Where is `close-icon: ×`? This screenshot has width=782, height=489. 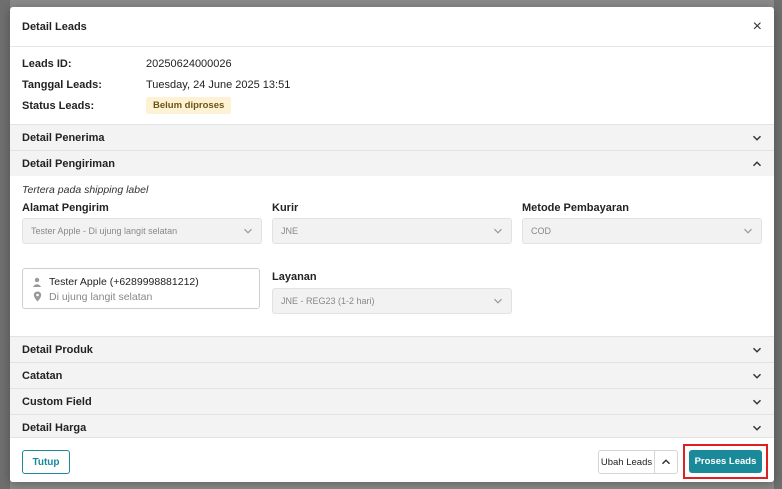
close-icon: × is located at coordinates (757, 26).